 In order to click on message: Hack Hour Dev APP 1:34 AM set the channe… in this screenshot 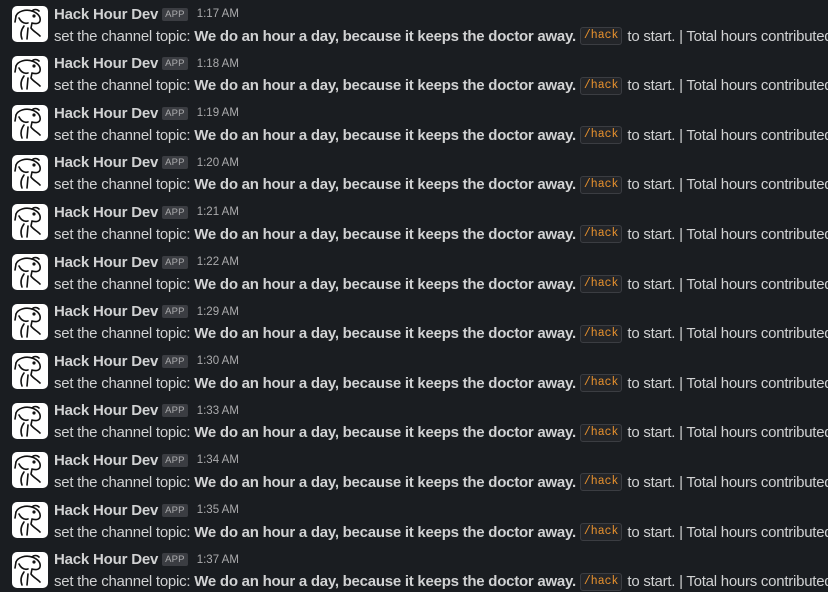, I will do `click(414, 471)`.